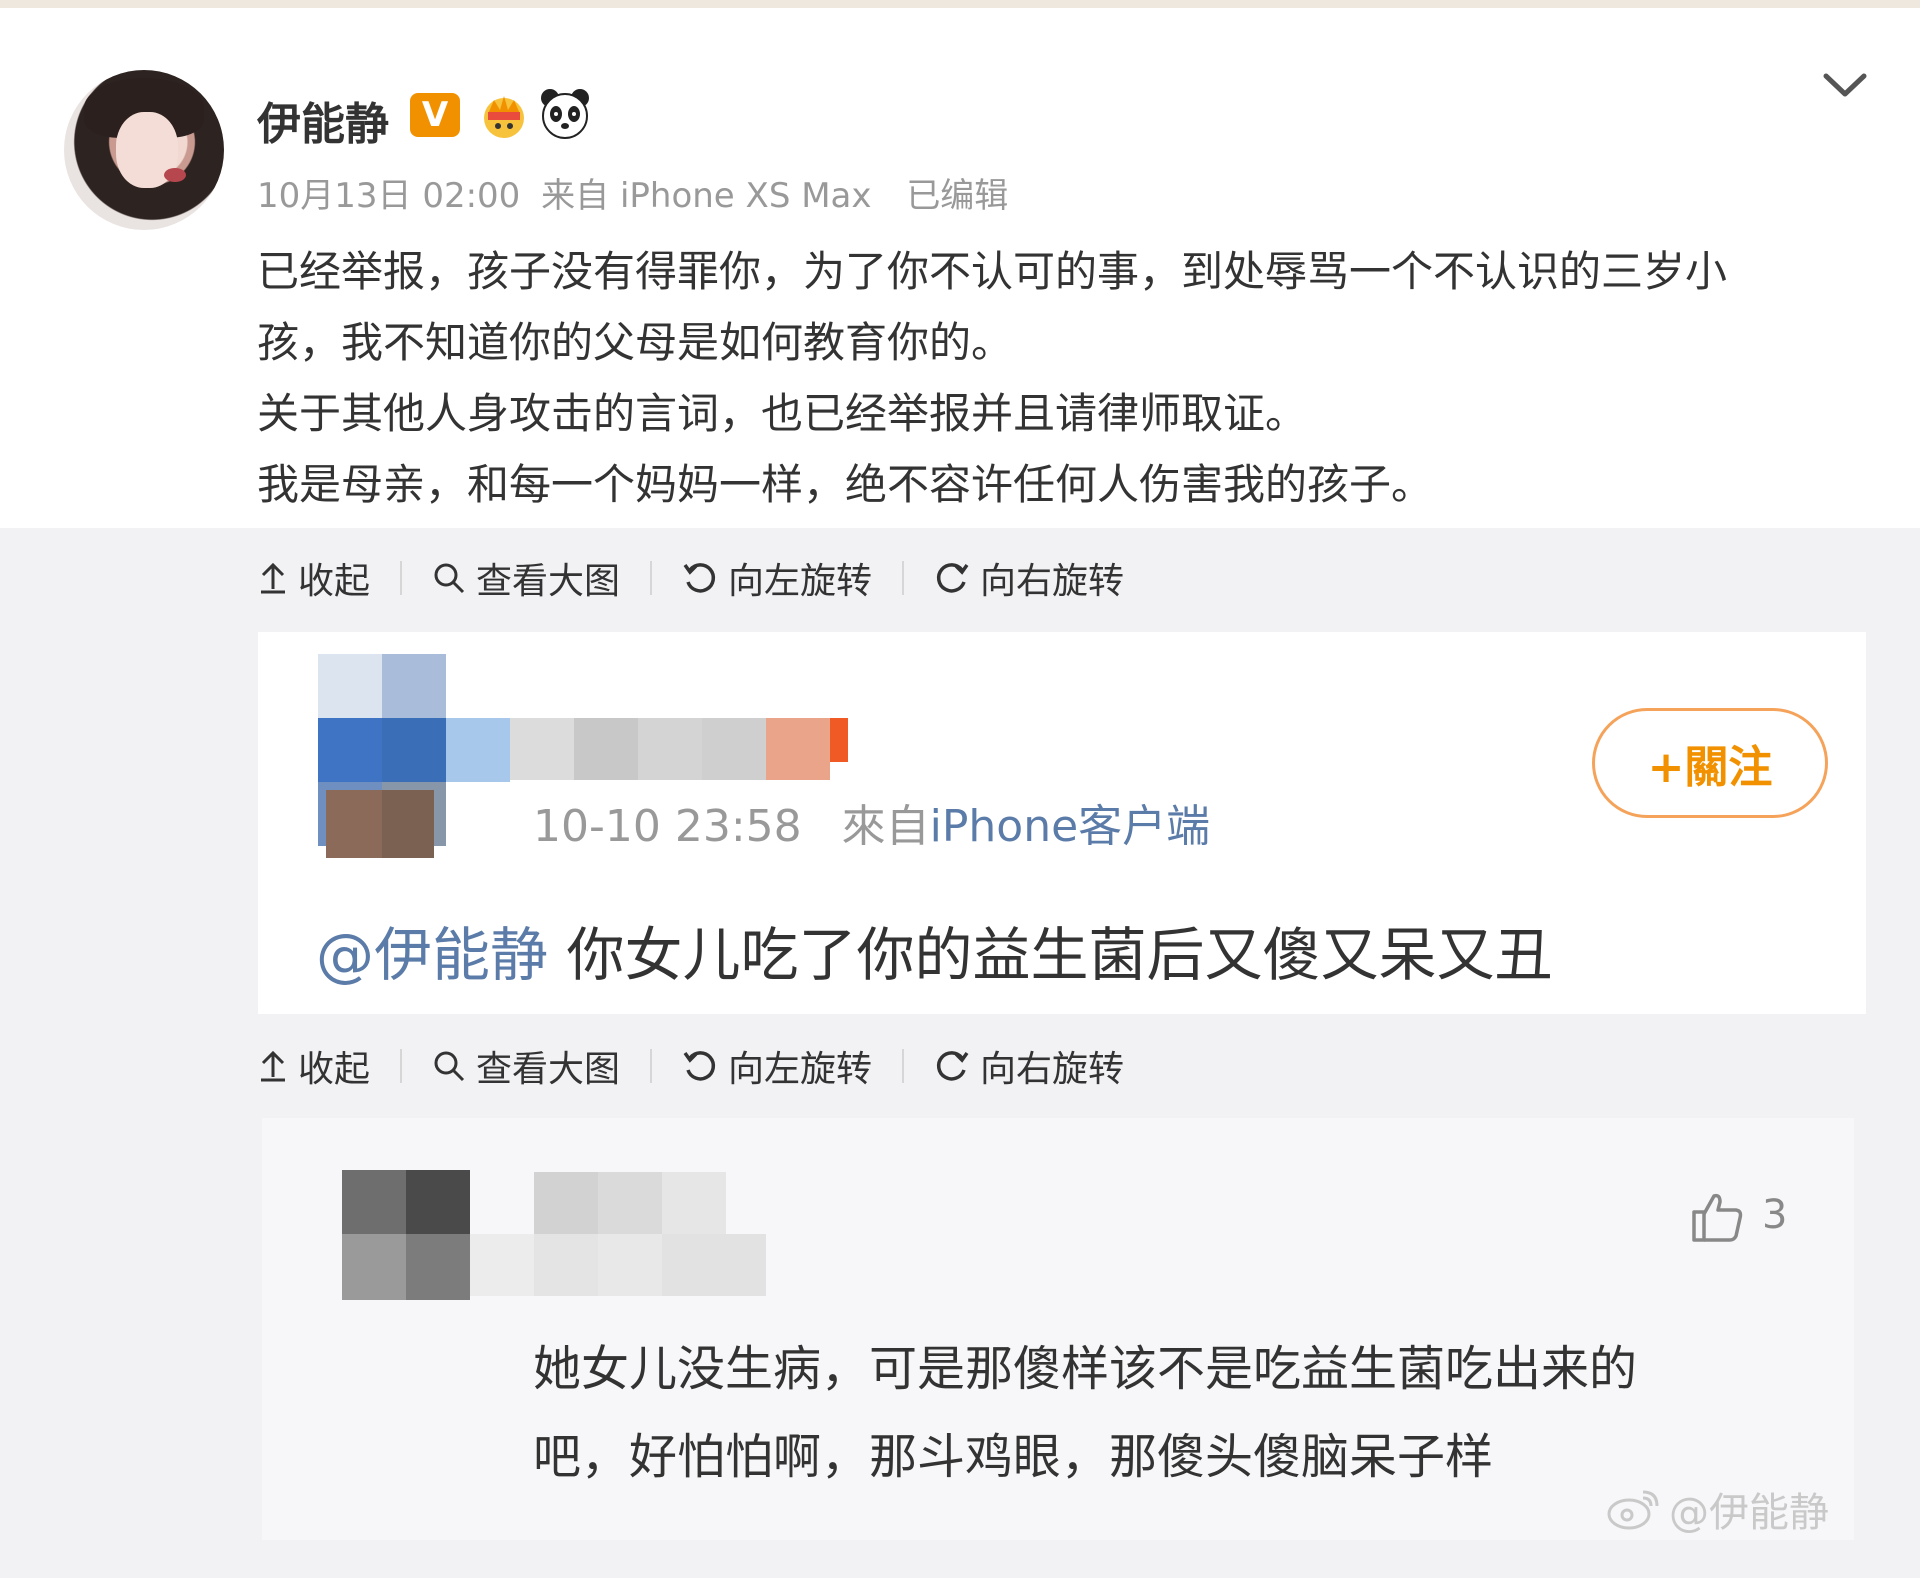  What do you see at coordinates (1749, 1513) in the screenshot?
I see `watermark-text: @伊能静` at bounding box center [1749, 1513].